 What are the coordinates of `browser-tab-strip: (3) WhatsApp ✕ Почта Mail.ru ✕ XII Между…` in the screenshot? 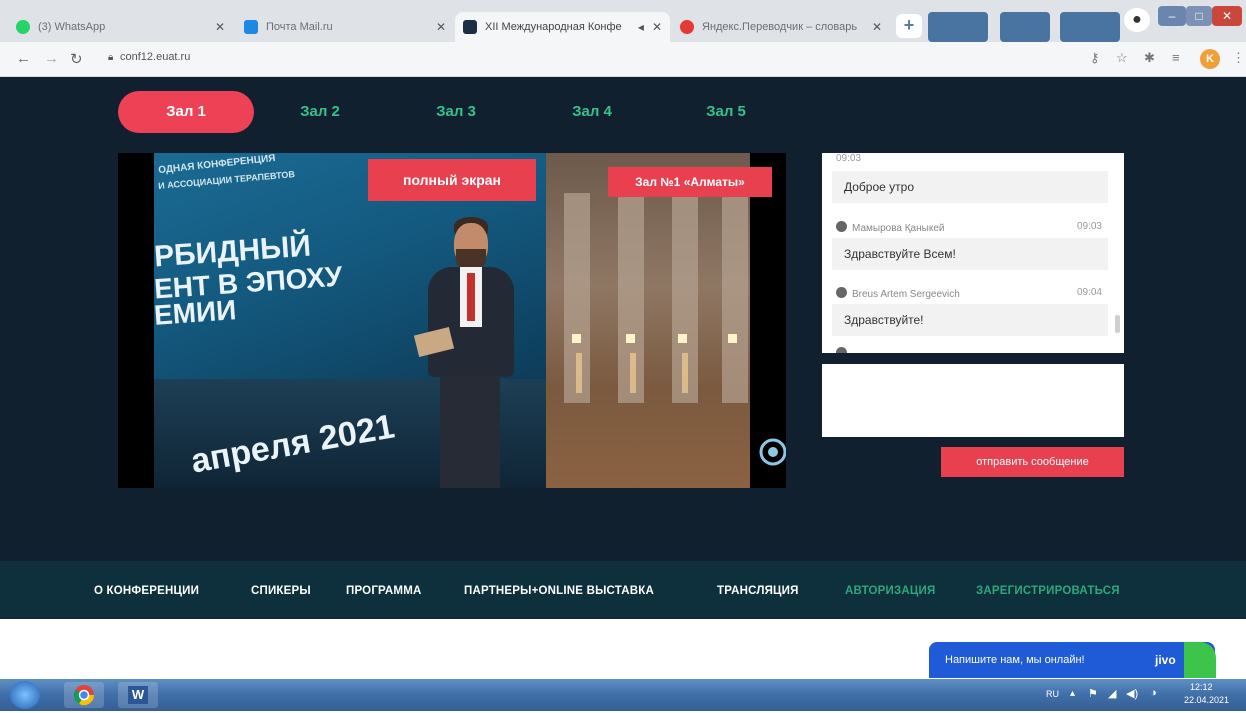 It's located at (623, 21).